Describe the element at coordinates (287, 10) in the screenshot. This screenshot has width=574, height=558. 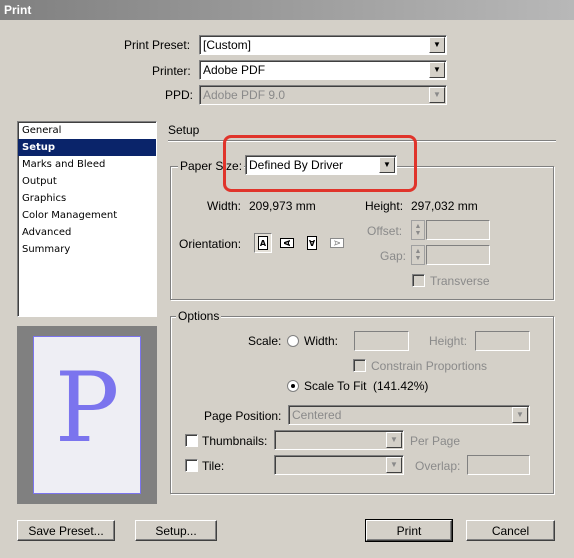
I see `title-bar: Print` at that location.